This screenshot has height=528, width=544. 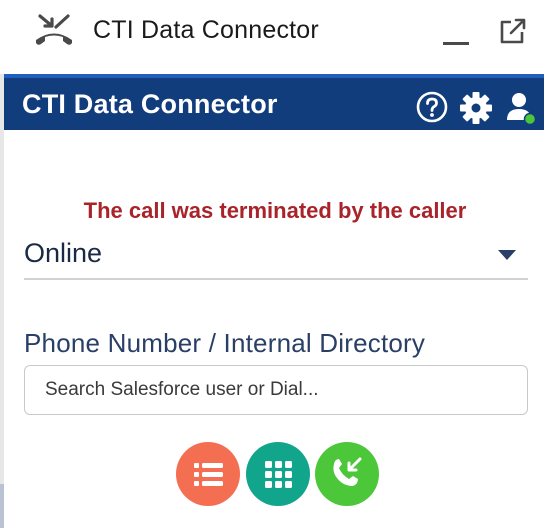 I want to click on call-actions, so click(x=272, y=475).